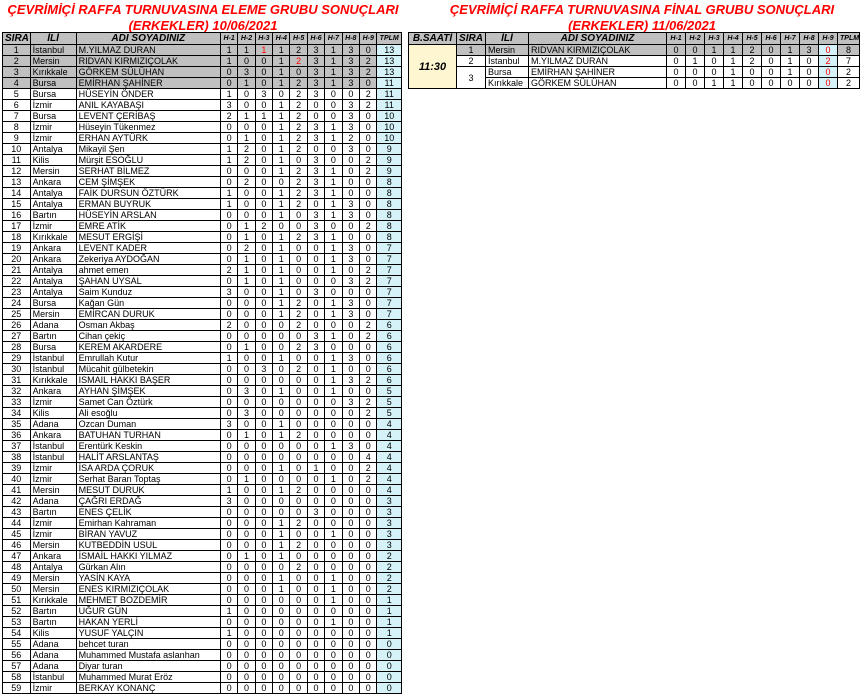  What do you see at coordinates (16, 171) in the screenshot?
I see `table-cell: 12` at bounding box center [16, 171].